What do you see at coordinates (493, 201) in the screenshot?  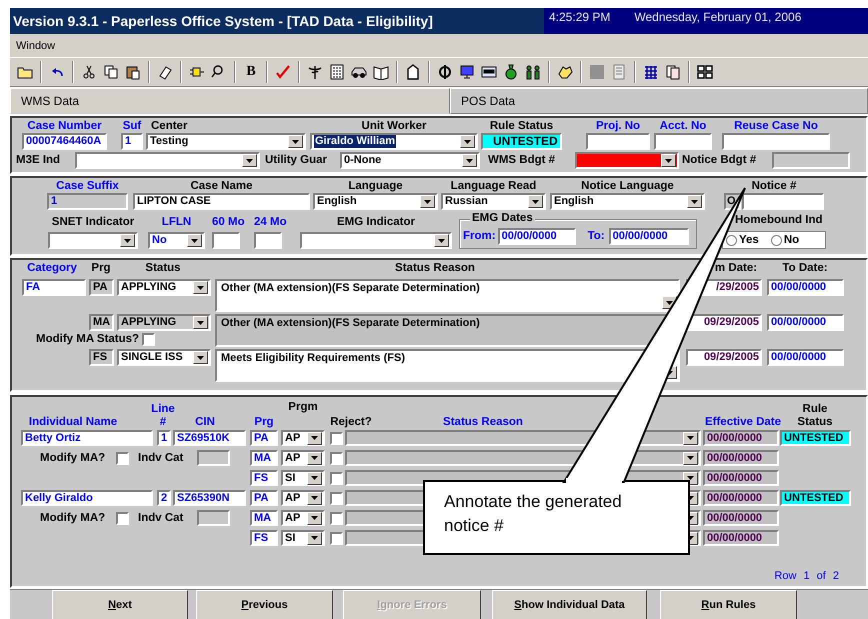 I see `dropdown-field: Russian` at bounding box center [493, 201].